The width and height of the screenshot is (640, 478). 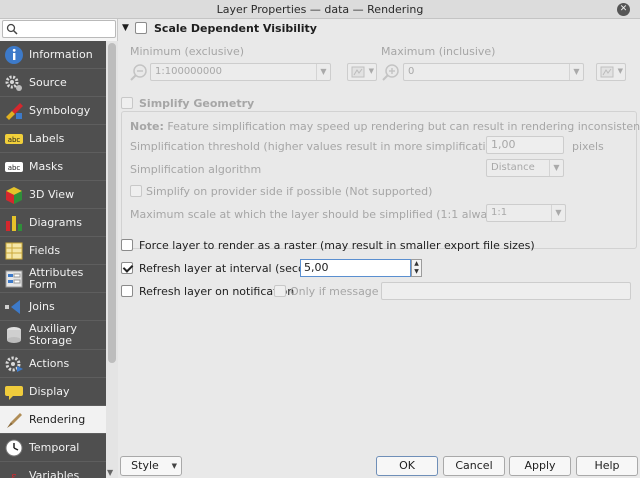 I want to click on diagrams-bar-icon, so click(x=14, y=223).